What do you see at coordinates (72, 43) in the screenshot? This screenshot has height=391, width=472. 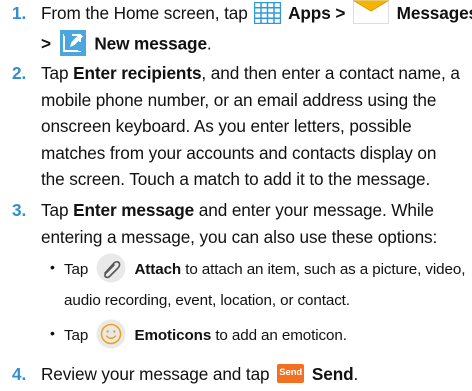 I see `new-message-icon` at bounding box center [72, 43].